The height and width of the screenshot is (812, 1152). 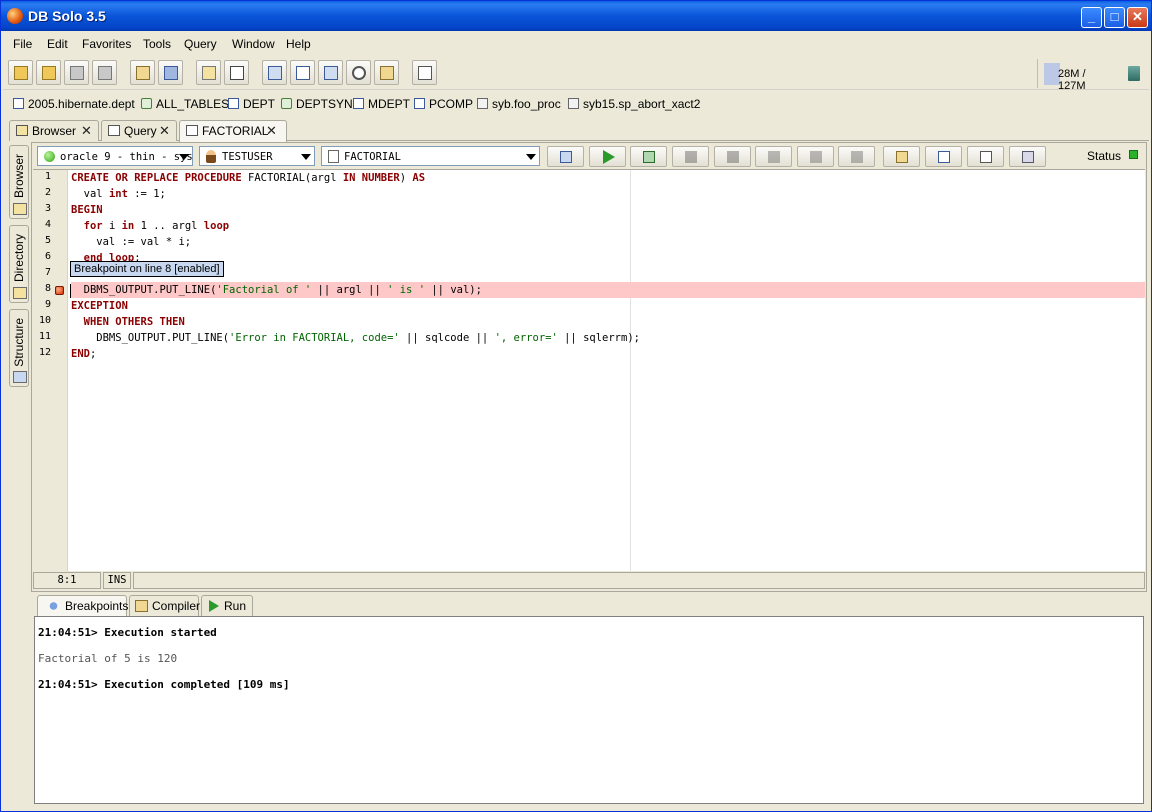 What do you see at coordinates (608, 306) in the screenshot?
I see `code-line: EXCEPTION` at bounding box center [608, 306].